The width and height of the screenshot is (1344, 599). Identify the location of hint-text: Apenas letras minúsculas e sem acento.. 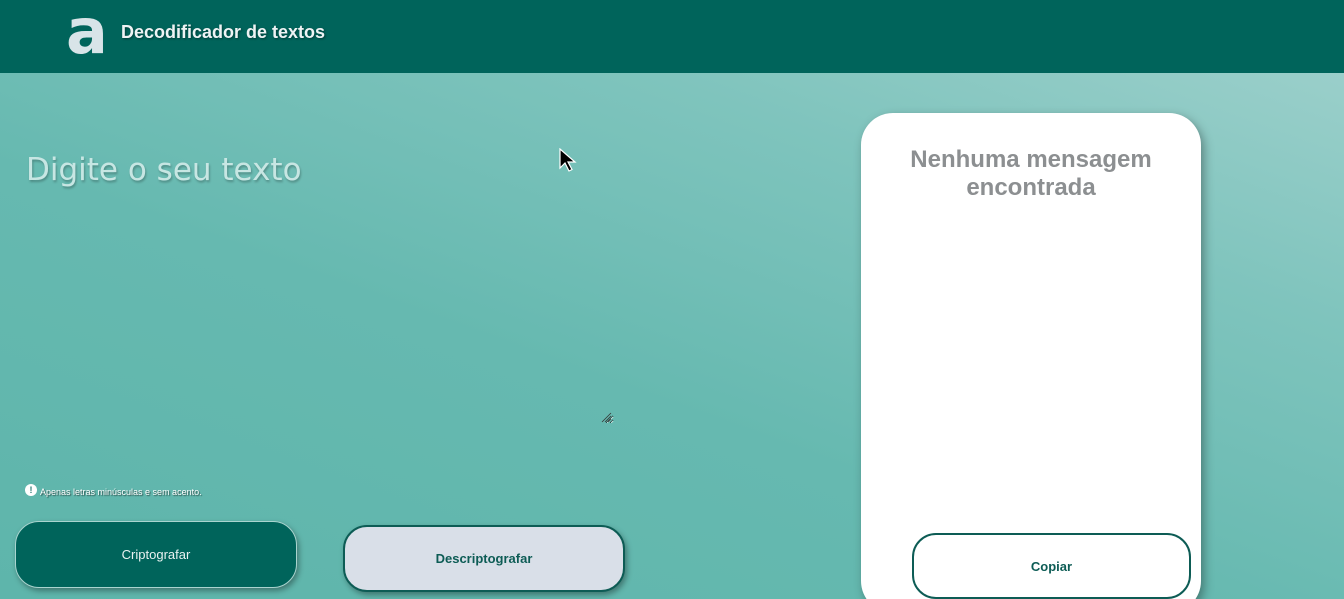
(121, 492).